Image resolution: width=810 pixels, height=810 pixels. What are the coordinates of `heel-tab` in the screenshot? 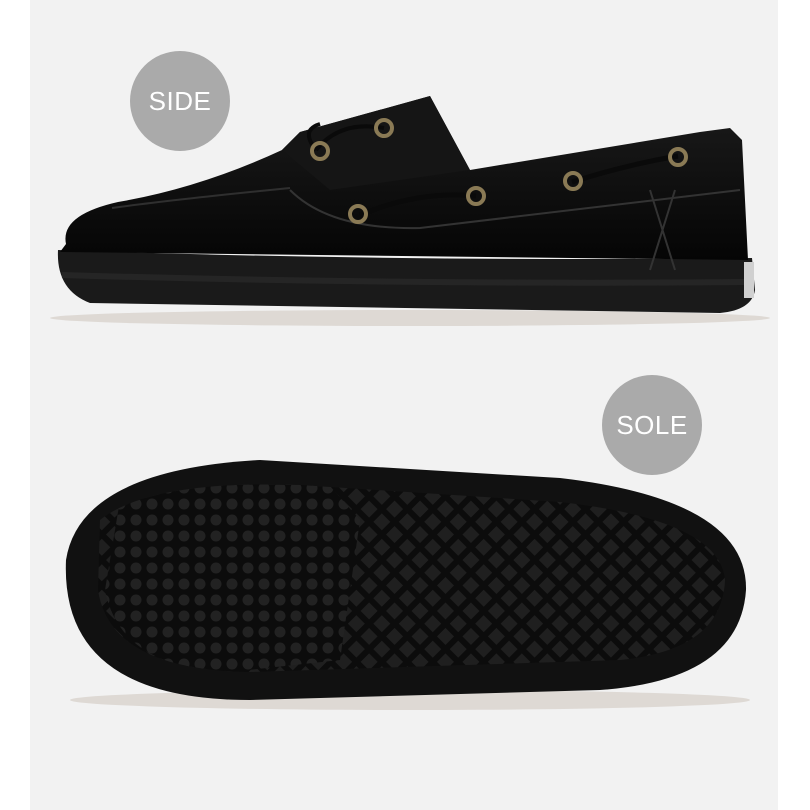 It's located at (749, 280).